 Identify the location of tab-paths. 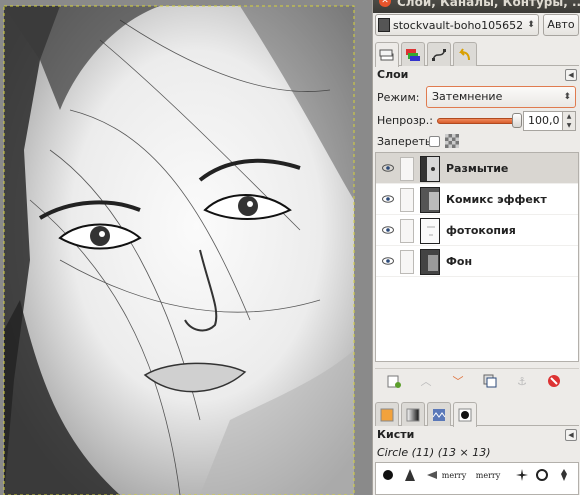
(439, 54).